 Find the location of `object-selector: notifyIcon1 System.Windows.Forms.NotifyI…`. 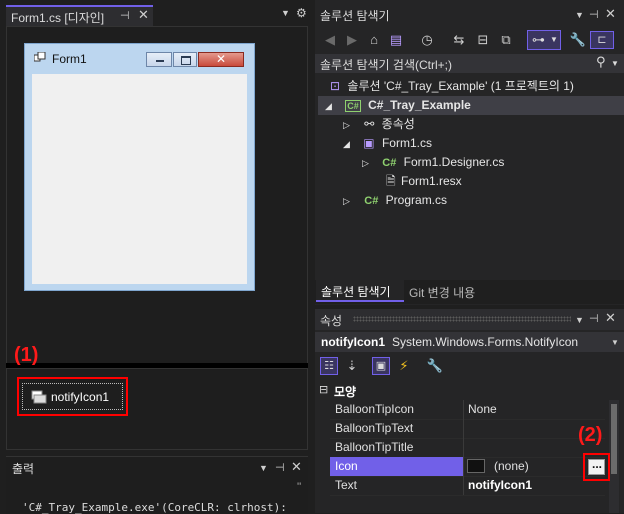

object-selector: notifyIcon1 System.Windows.Forms.NotifyI… is located at coordinates (469, 342).